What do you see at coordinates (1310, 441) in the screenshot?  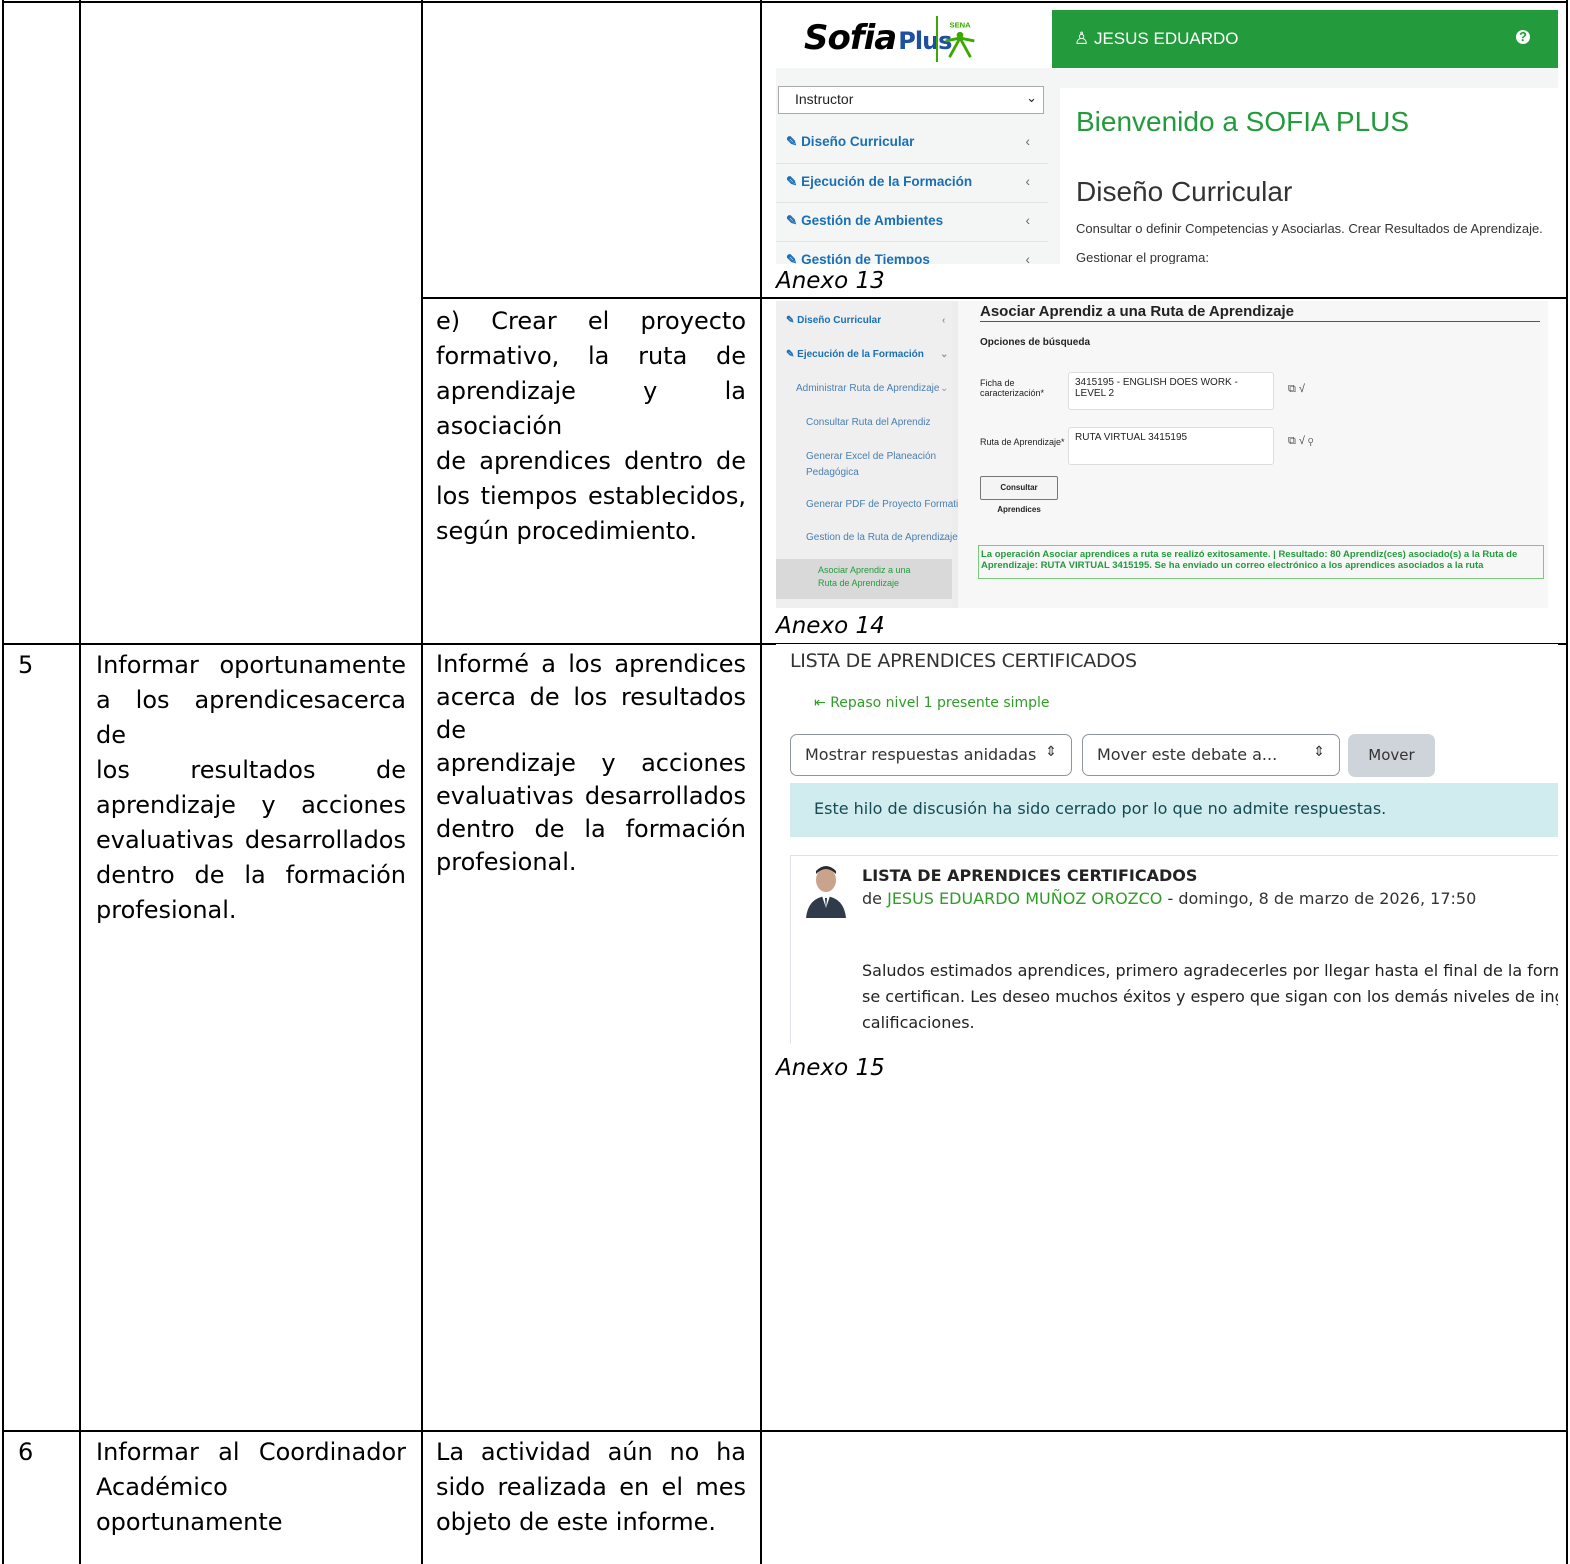 I see `search-icon: ⚲` at bounding box center [1310, 441].